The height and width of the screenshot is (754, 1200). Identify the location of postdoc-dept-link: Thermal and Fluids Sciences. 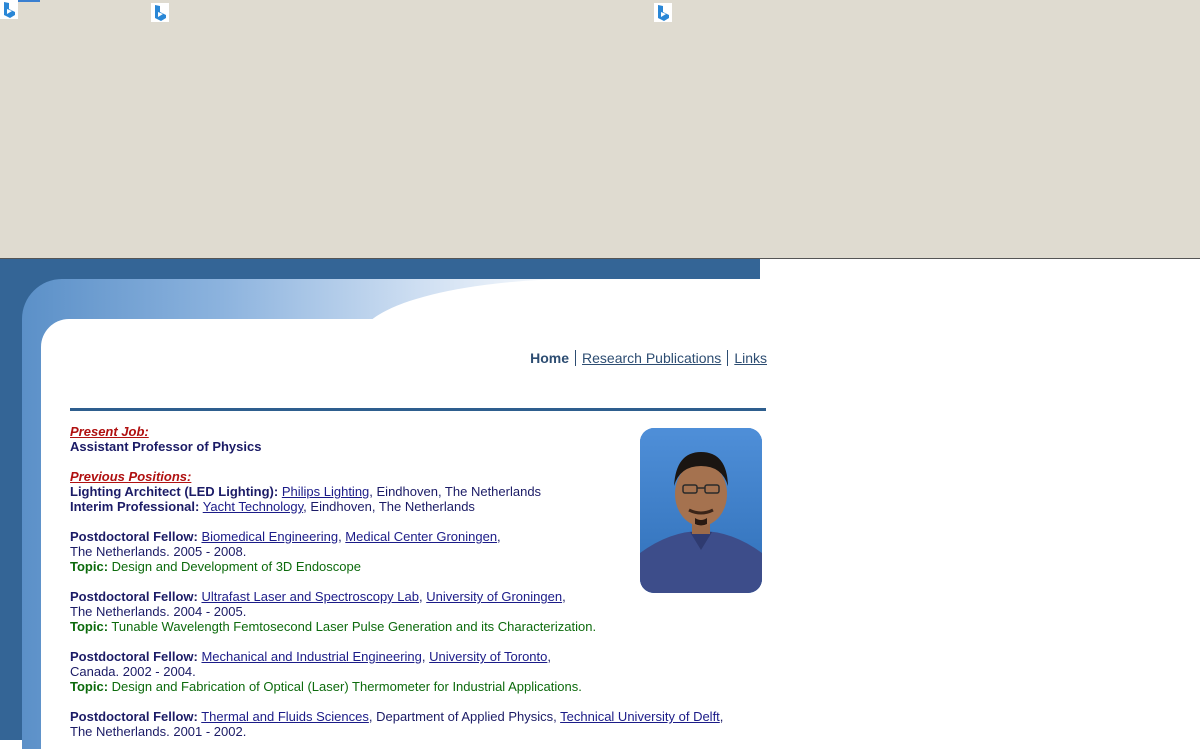
(285, 716).